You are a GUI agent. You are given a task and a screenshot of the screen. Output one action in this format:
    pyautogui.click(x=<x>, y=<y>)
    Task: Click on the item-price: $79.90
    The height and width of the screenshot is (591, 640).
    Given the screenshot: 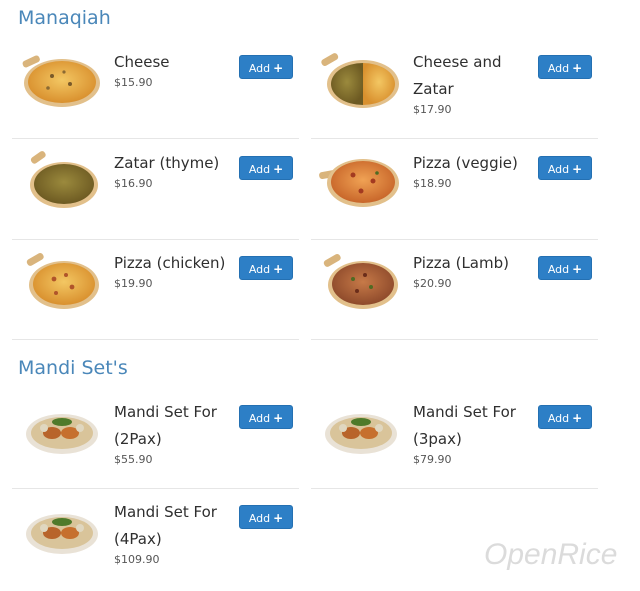 What is the action you would take?
    pyautogui.click(x=432, y=459)
    